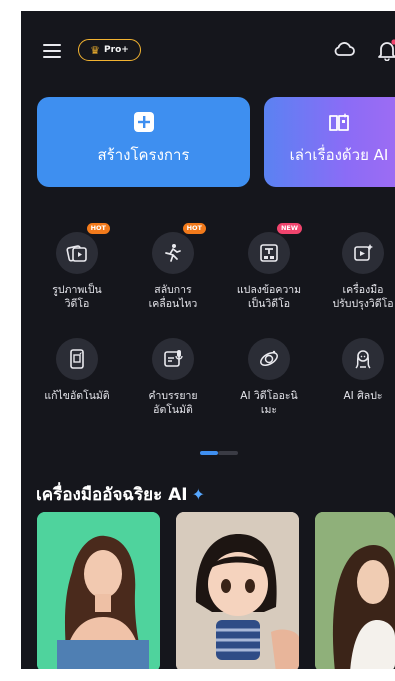 The width and height of the screenshot is (395, 681). I want to click on tool-label: AI ศิลปะ, so click(363, 396).